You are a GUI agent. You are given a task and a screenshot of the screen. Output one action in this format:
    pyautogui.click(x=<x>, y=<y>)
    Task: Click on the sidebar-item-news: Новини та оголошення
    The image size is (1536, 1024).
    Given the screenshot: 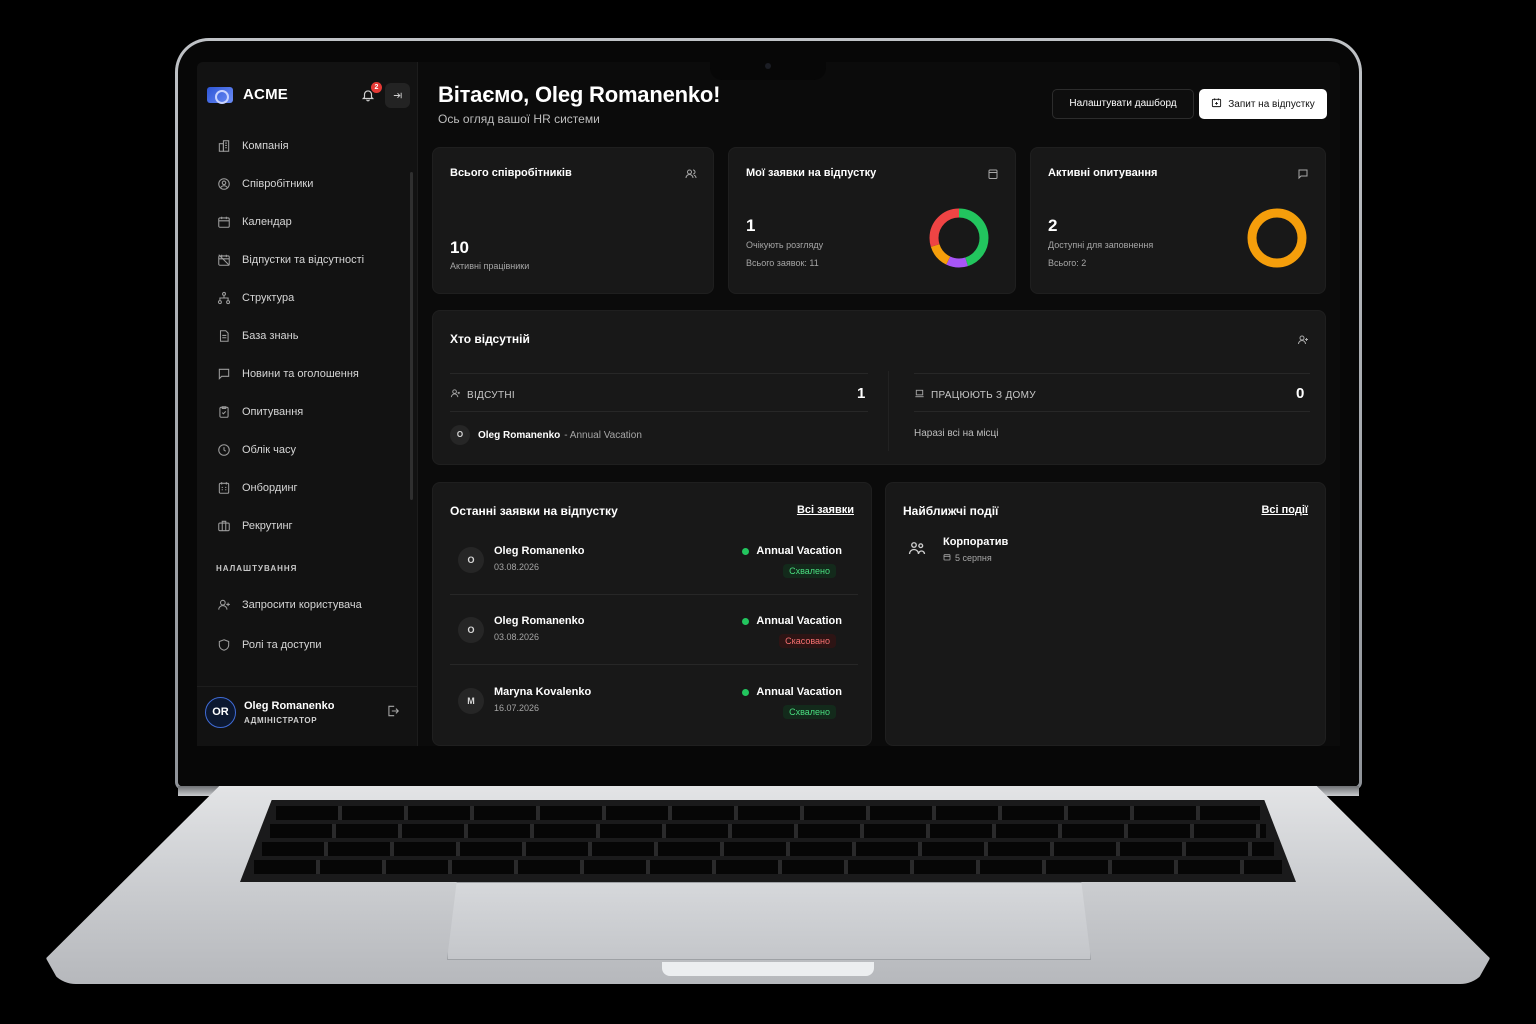 What is the action you would take?
    pyautogui.click(x=307, y=374)
    